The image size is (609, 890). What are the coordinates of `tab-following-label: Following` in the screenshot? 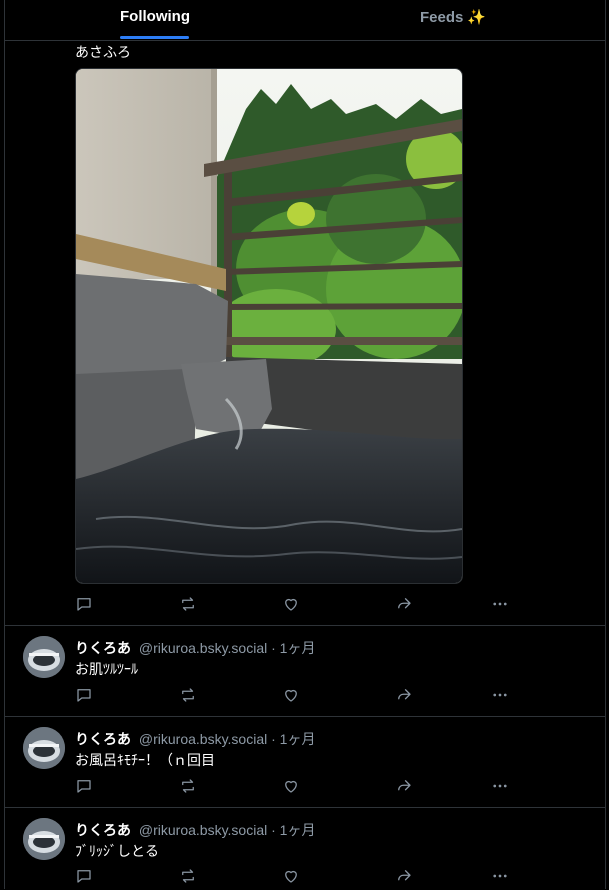 It's located at (155, 16).